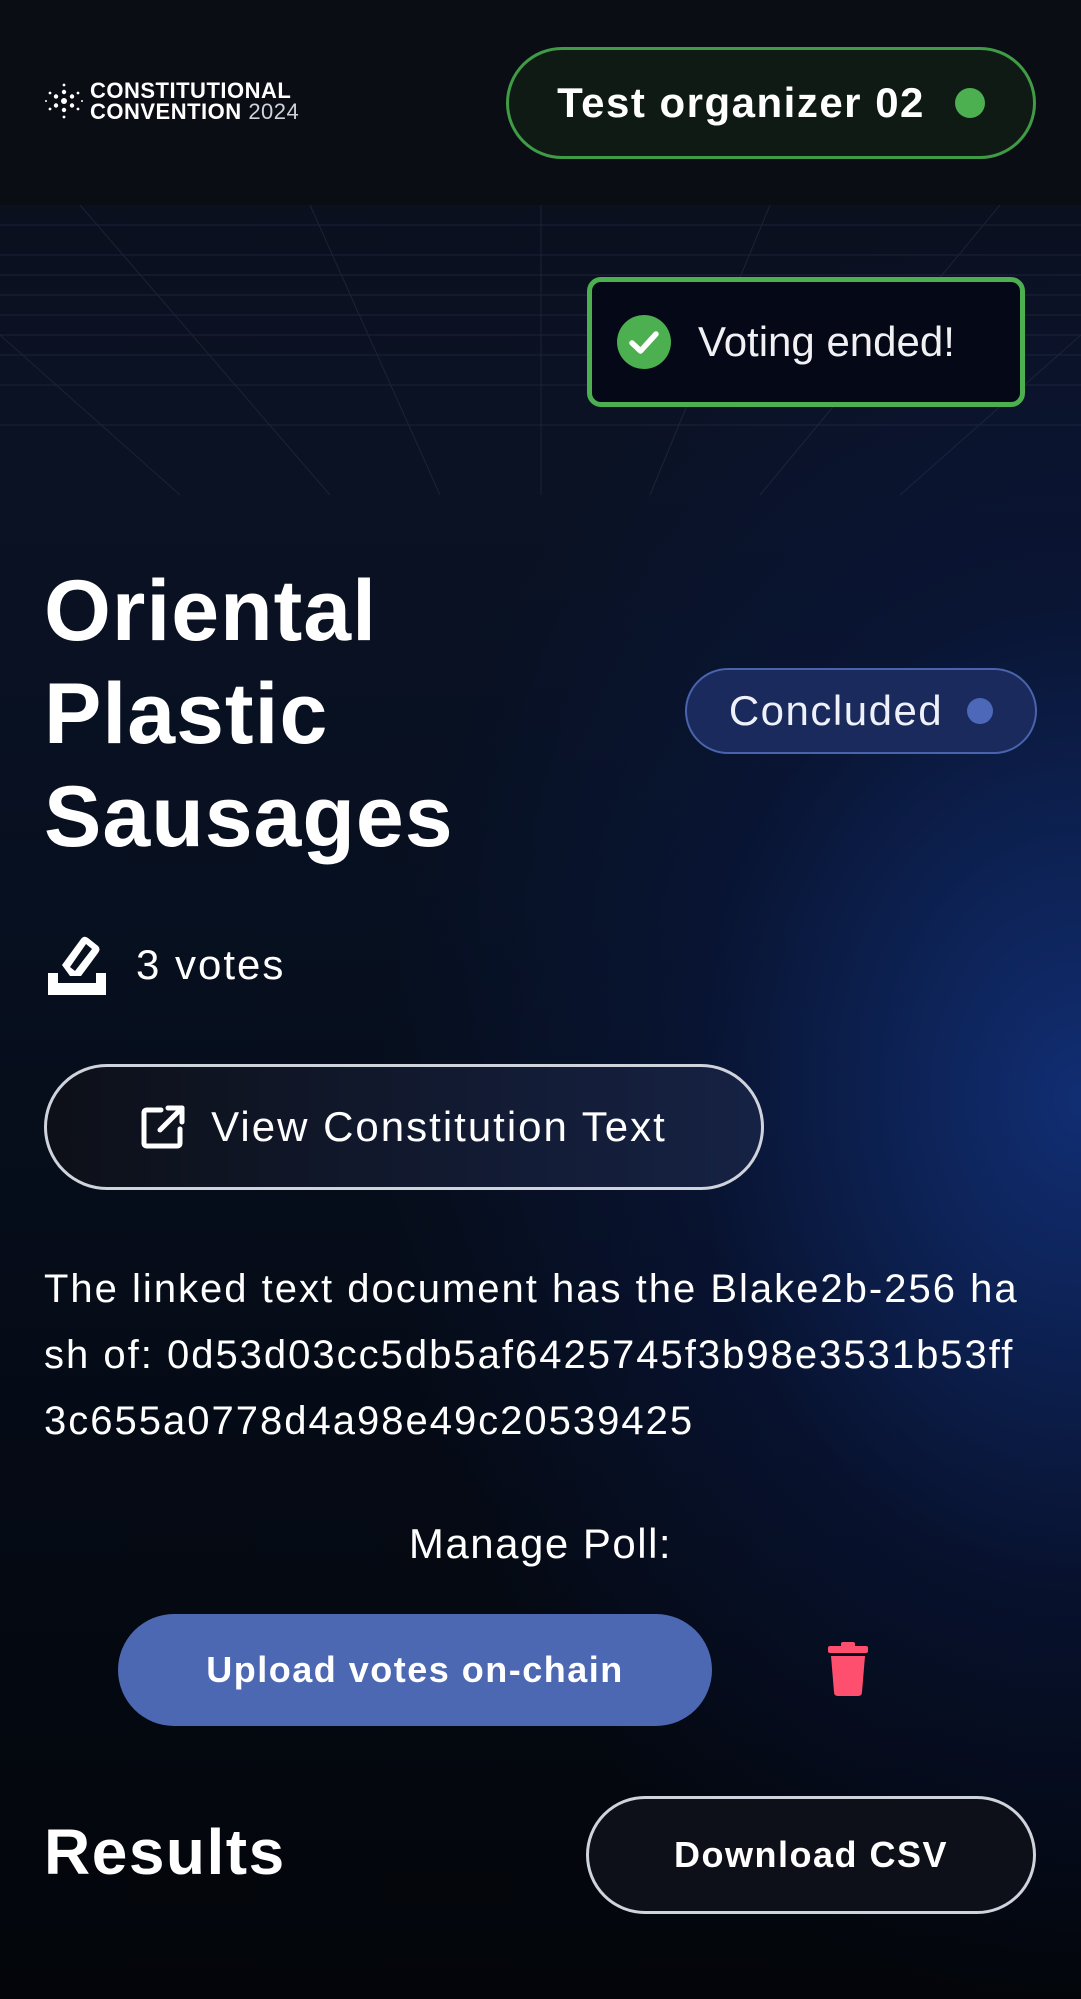 This screenshot has width=1081, height=1999. I want to click on view-constitution-button: View Constitution Text, so click(404, 1127).